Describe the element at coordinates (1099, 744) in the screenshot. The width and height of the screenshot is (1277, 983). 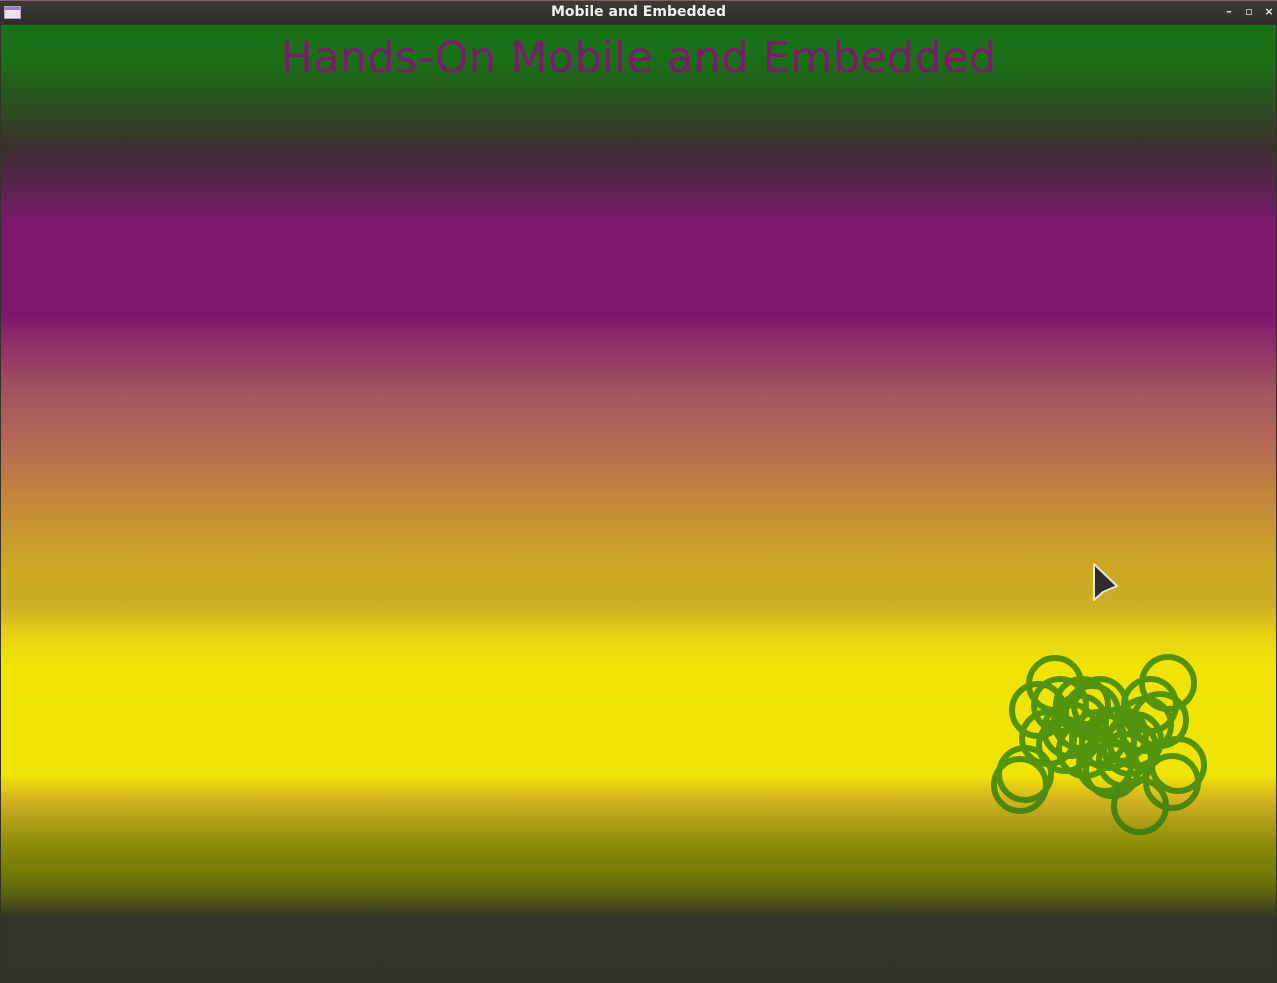
I see `touch-rings` at that location.